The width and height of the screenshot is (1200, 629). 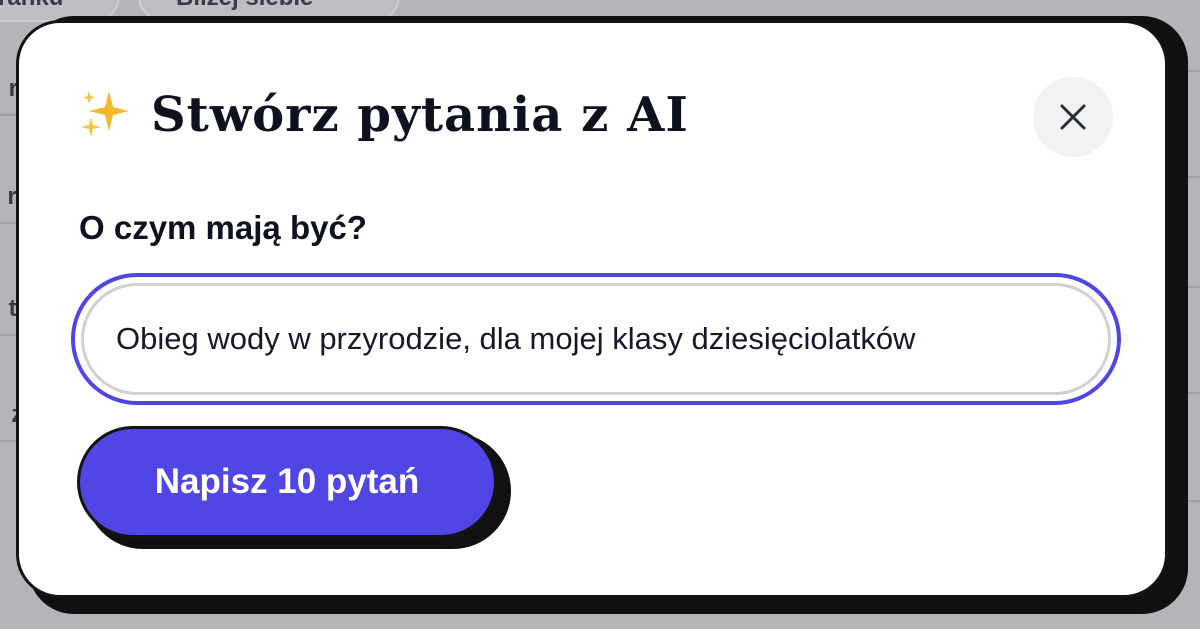 I want to click on close-icon, so click(x=1073, y=117).